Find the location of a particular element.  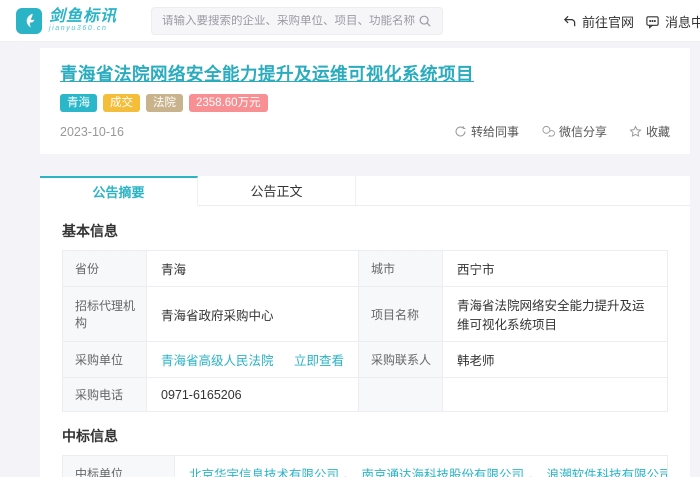

city-value: 西宁市 is located at coordinates (555, 268).